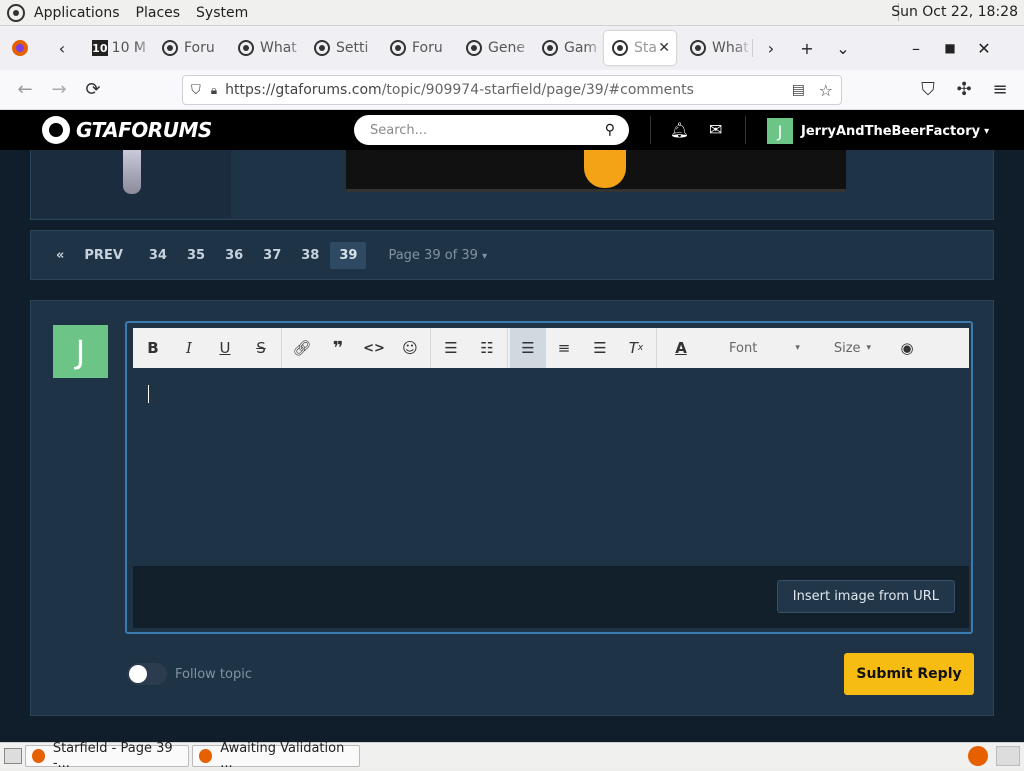  What do you see at coordinates (398, 48) in the screenshot?
I see `gtaforums-favicon-icon` at bounding box center [398, 48].